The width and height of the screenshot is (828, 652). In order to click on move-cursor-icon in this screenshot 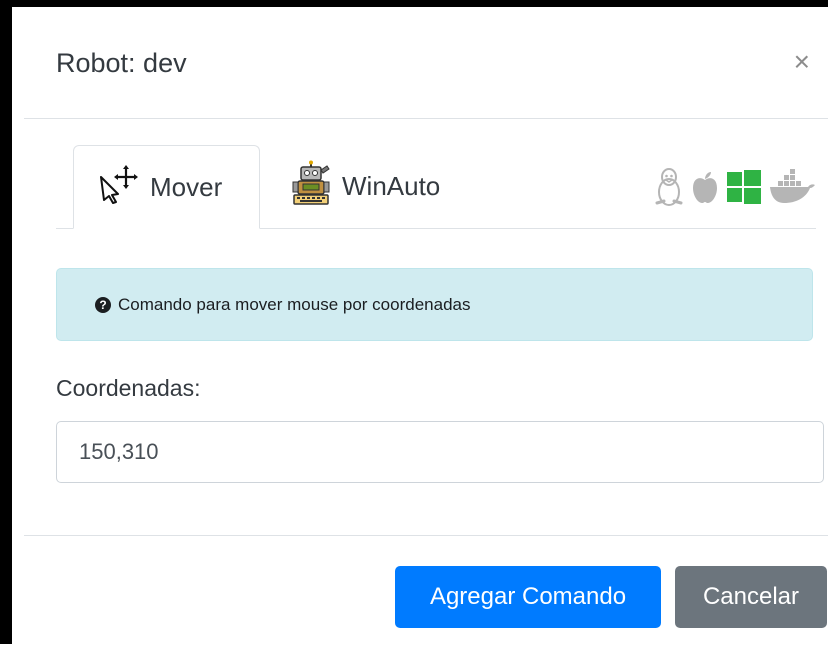, I will do `click(120, 187)`.